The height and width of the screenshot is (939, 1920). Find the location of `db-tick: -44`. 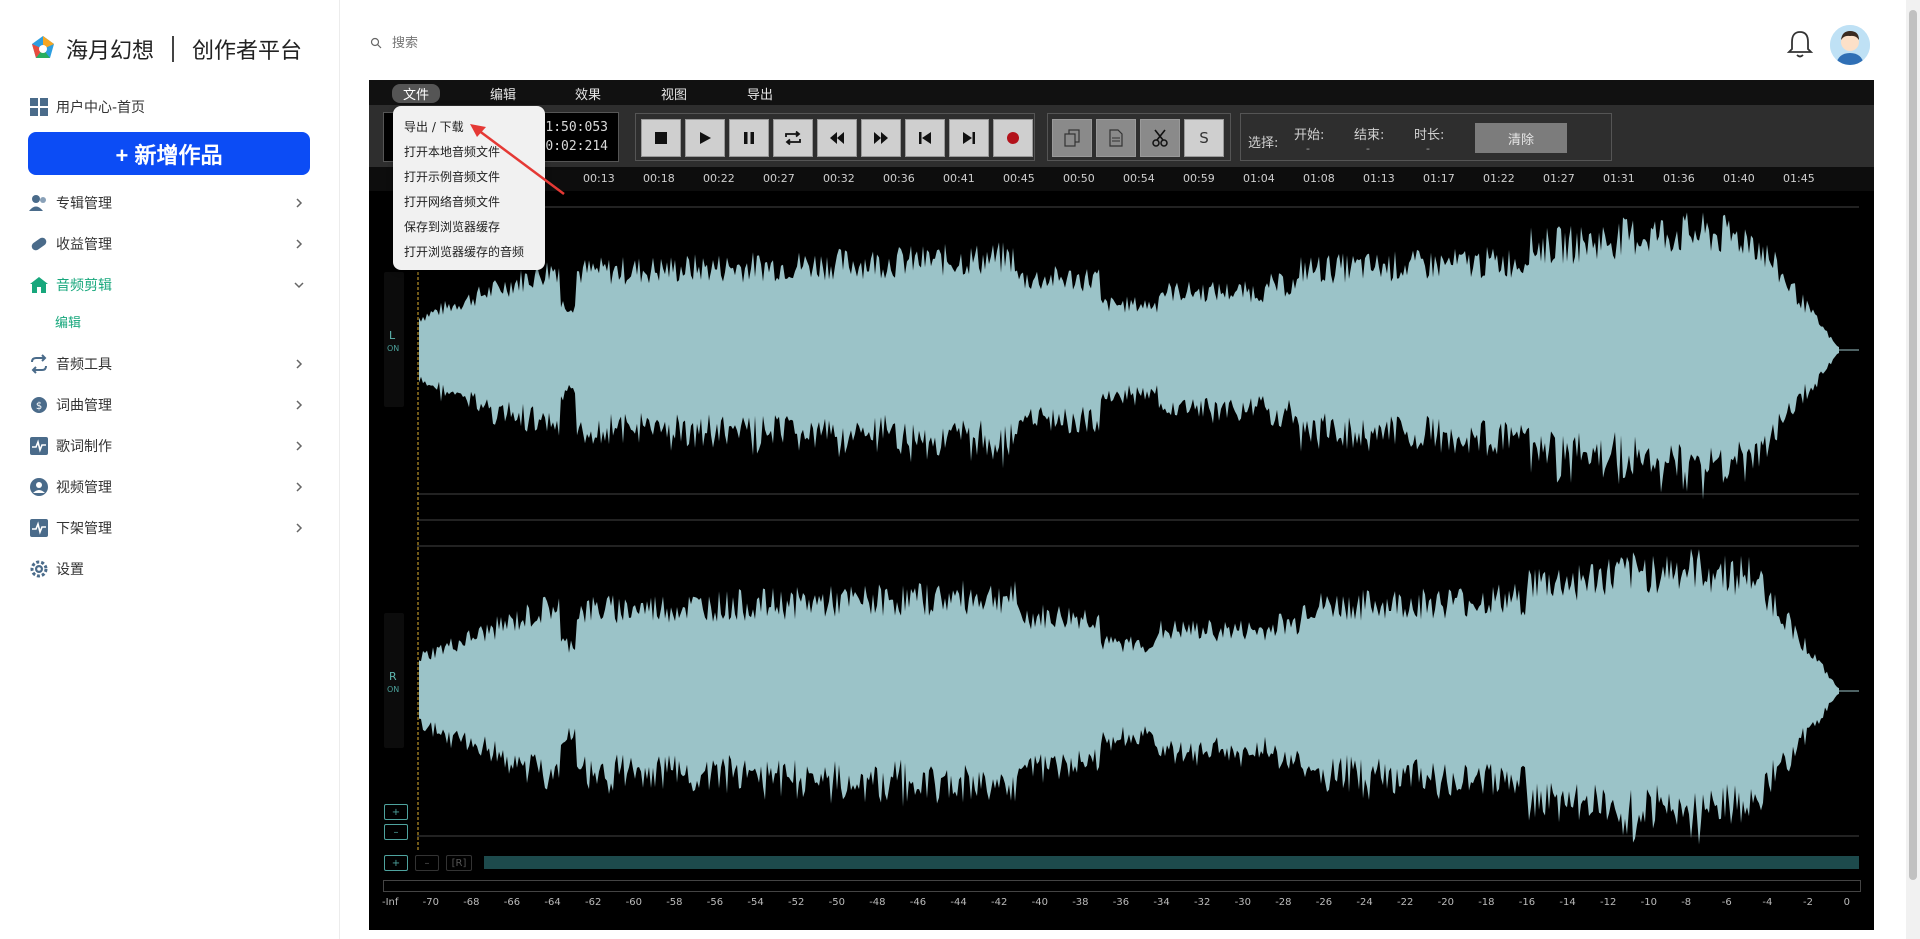

db-tick: -44 is located at coordinates (958, 902).